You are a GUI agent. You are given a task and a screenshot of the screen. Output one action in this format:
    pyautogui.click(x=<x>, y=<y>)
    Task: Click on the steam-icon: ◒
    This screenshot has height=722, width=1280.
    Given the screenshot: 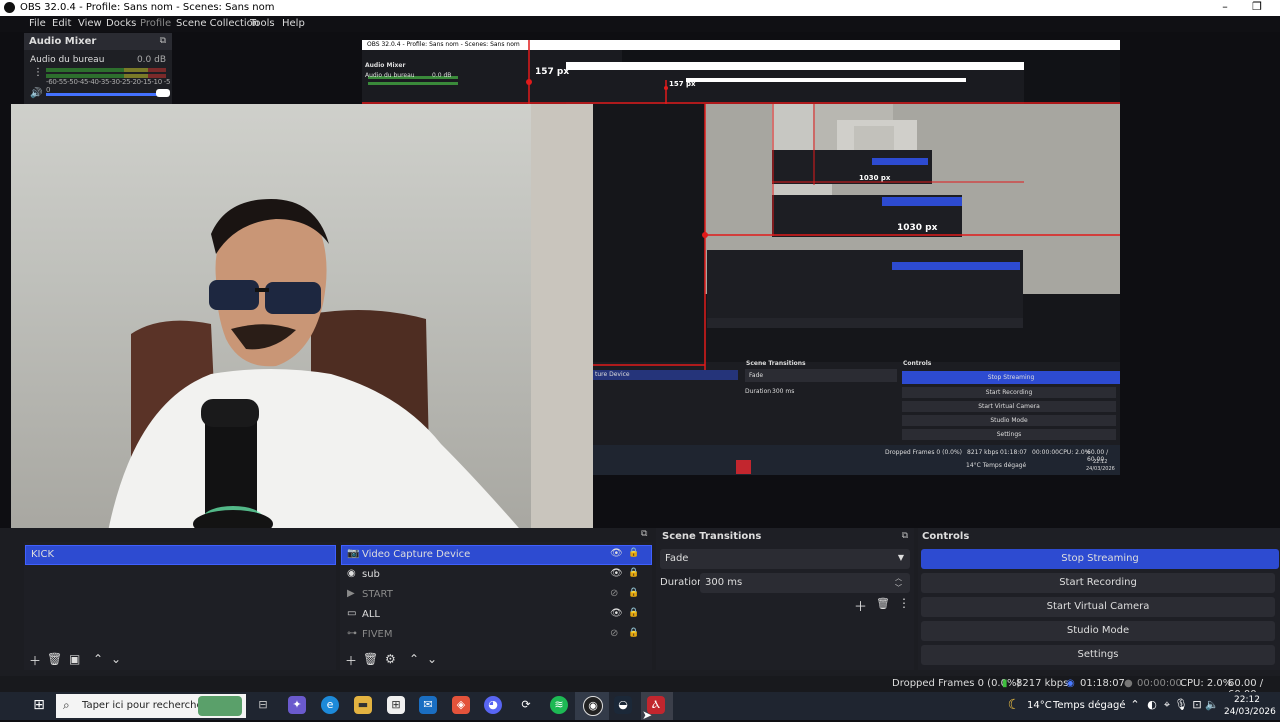 What is the action you would take?
    pyautogui.click(x=623, y=705)
    